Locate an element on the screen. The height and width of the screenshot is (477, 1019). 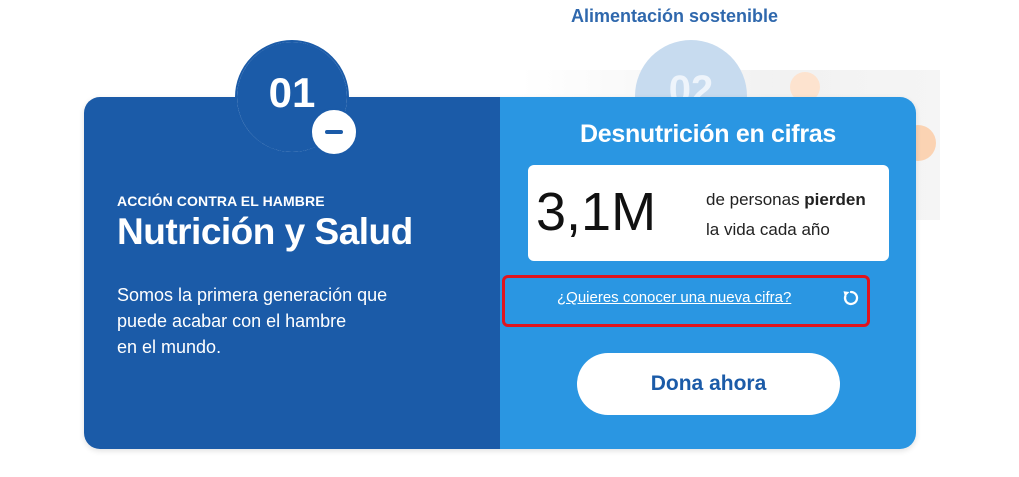
stat-text-prefix: de personas is located at coordinates (755, 199).